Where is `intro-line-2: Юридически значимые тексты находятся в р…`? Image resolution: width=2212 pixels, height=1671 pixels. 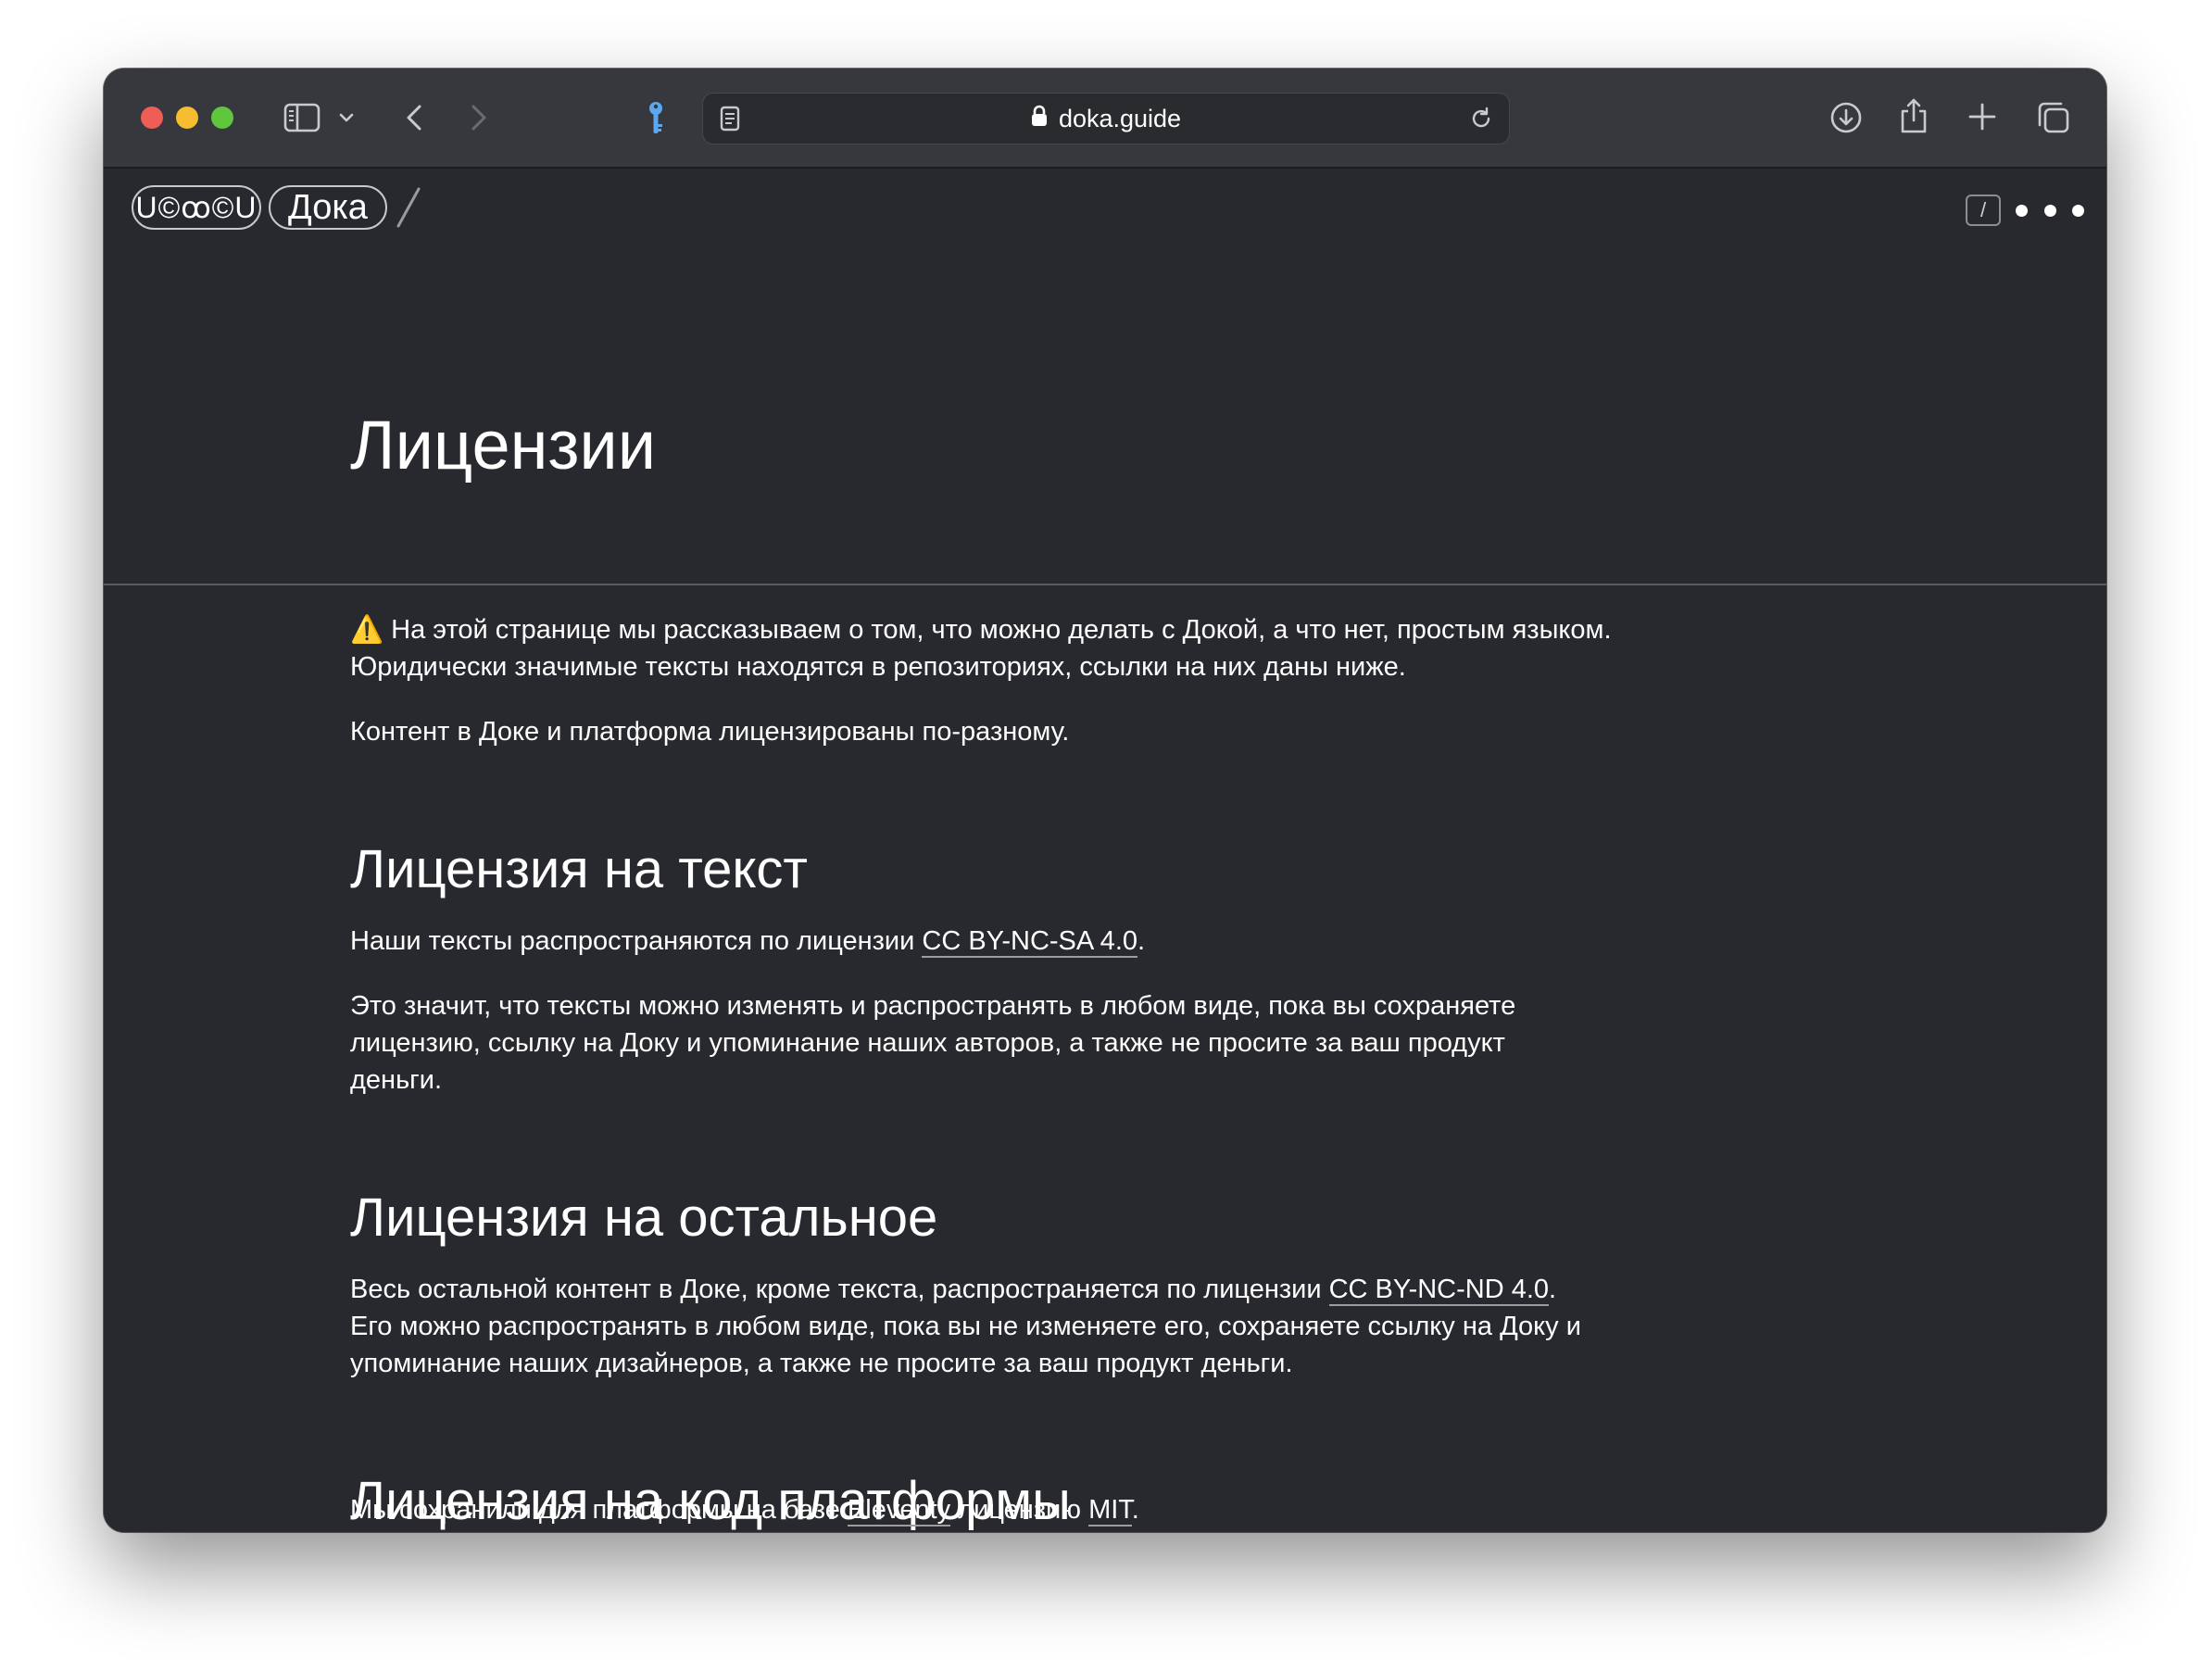 intro-line-2: Юридически значимые тексты находятся в р… is located at coordinates (878, 667).